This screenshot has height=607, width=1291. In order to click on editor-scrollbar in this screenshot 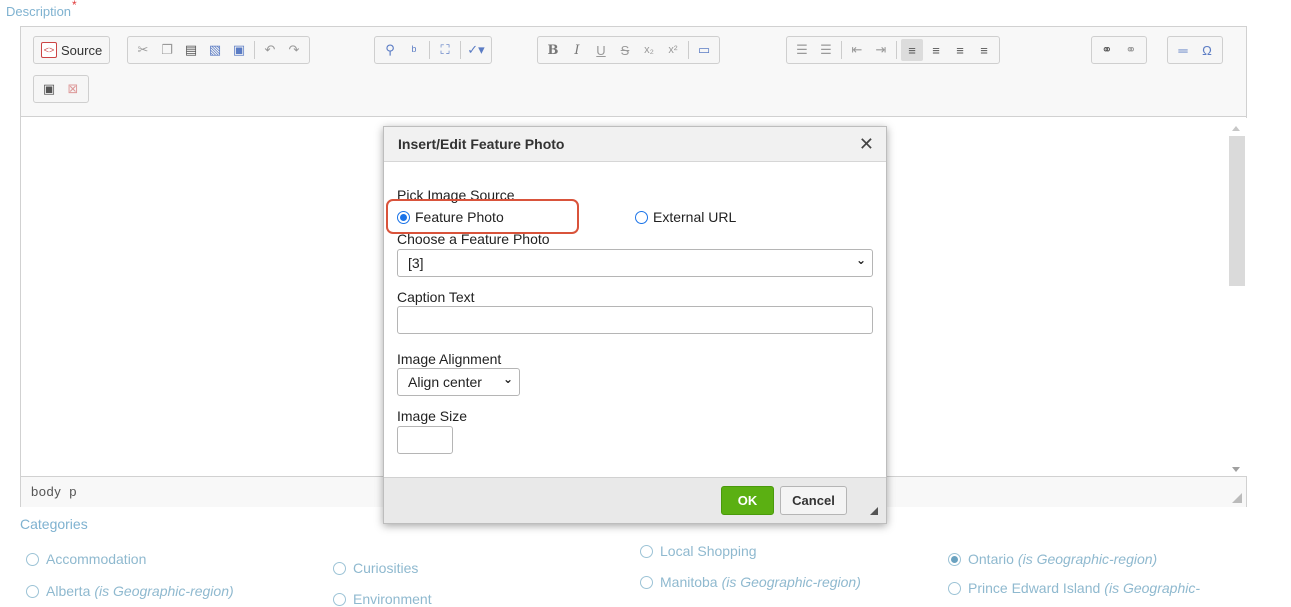, I will do `click(1237, 297)`.